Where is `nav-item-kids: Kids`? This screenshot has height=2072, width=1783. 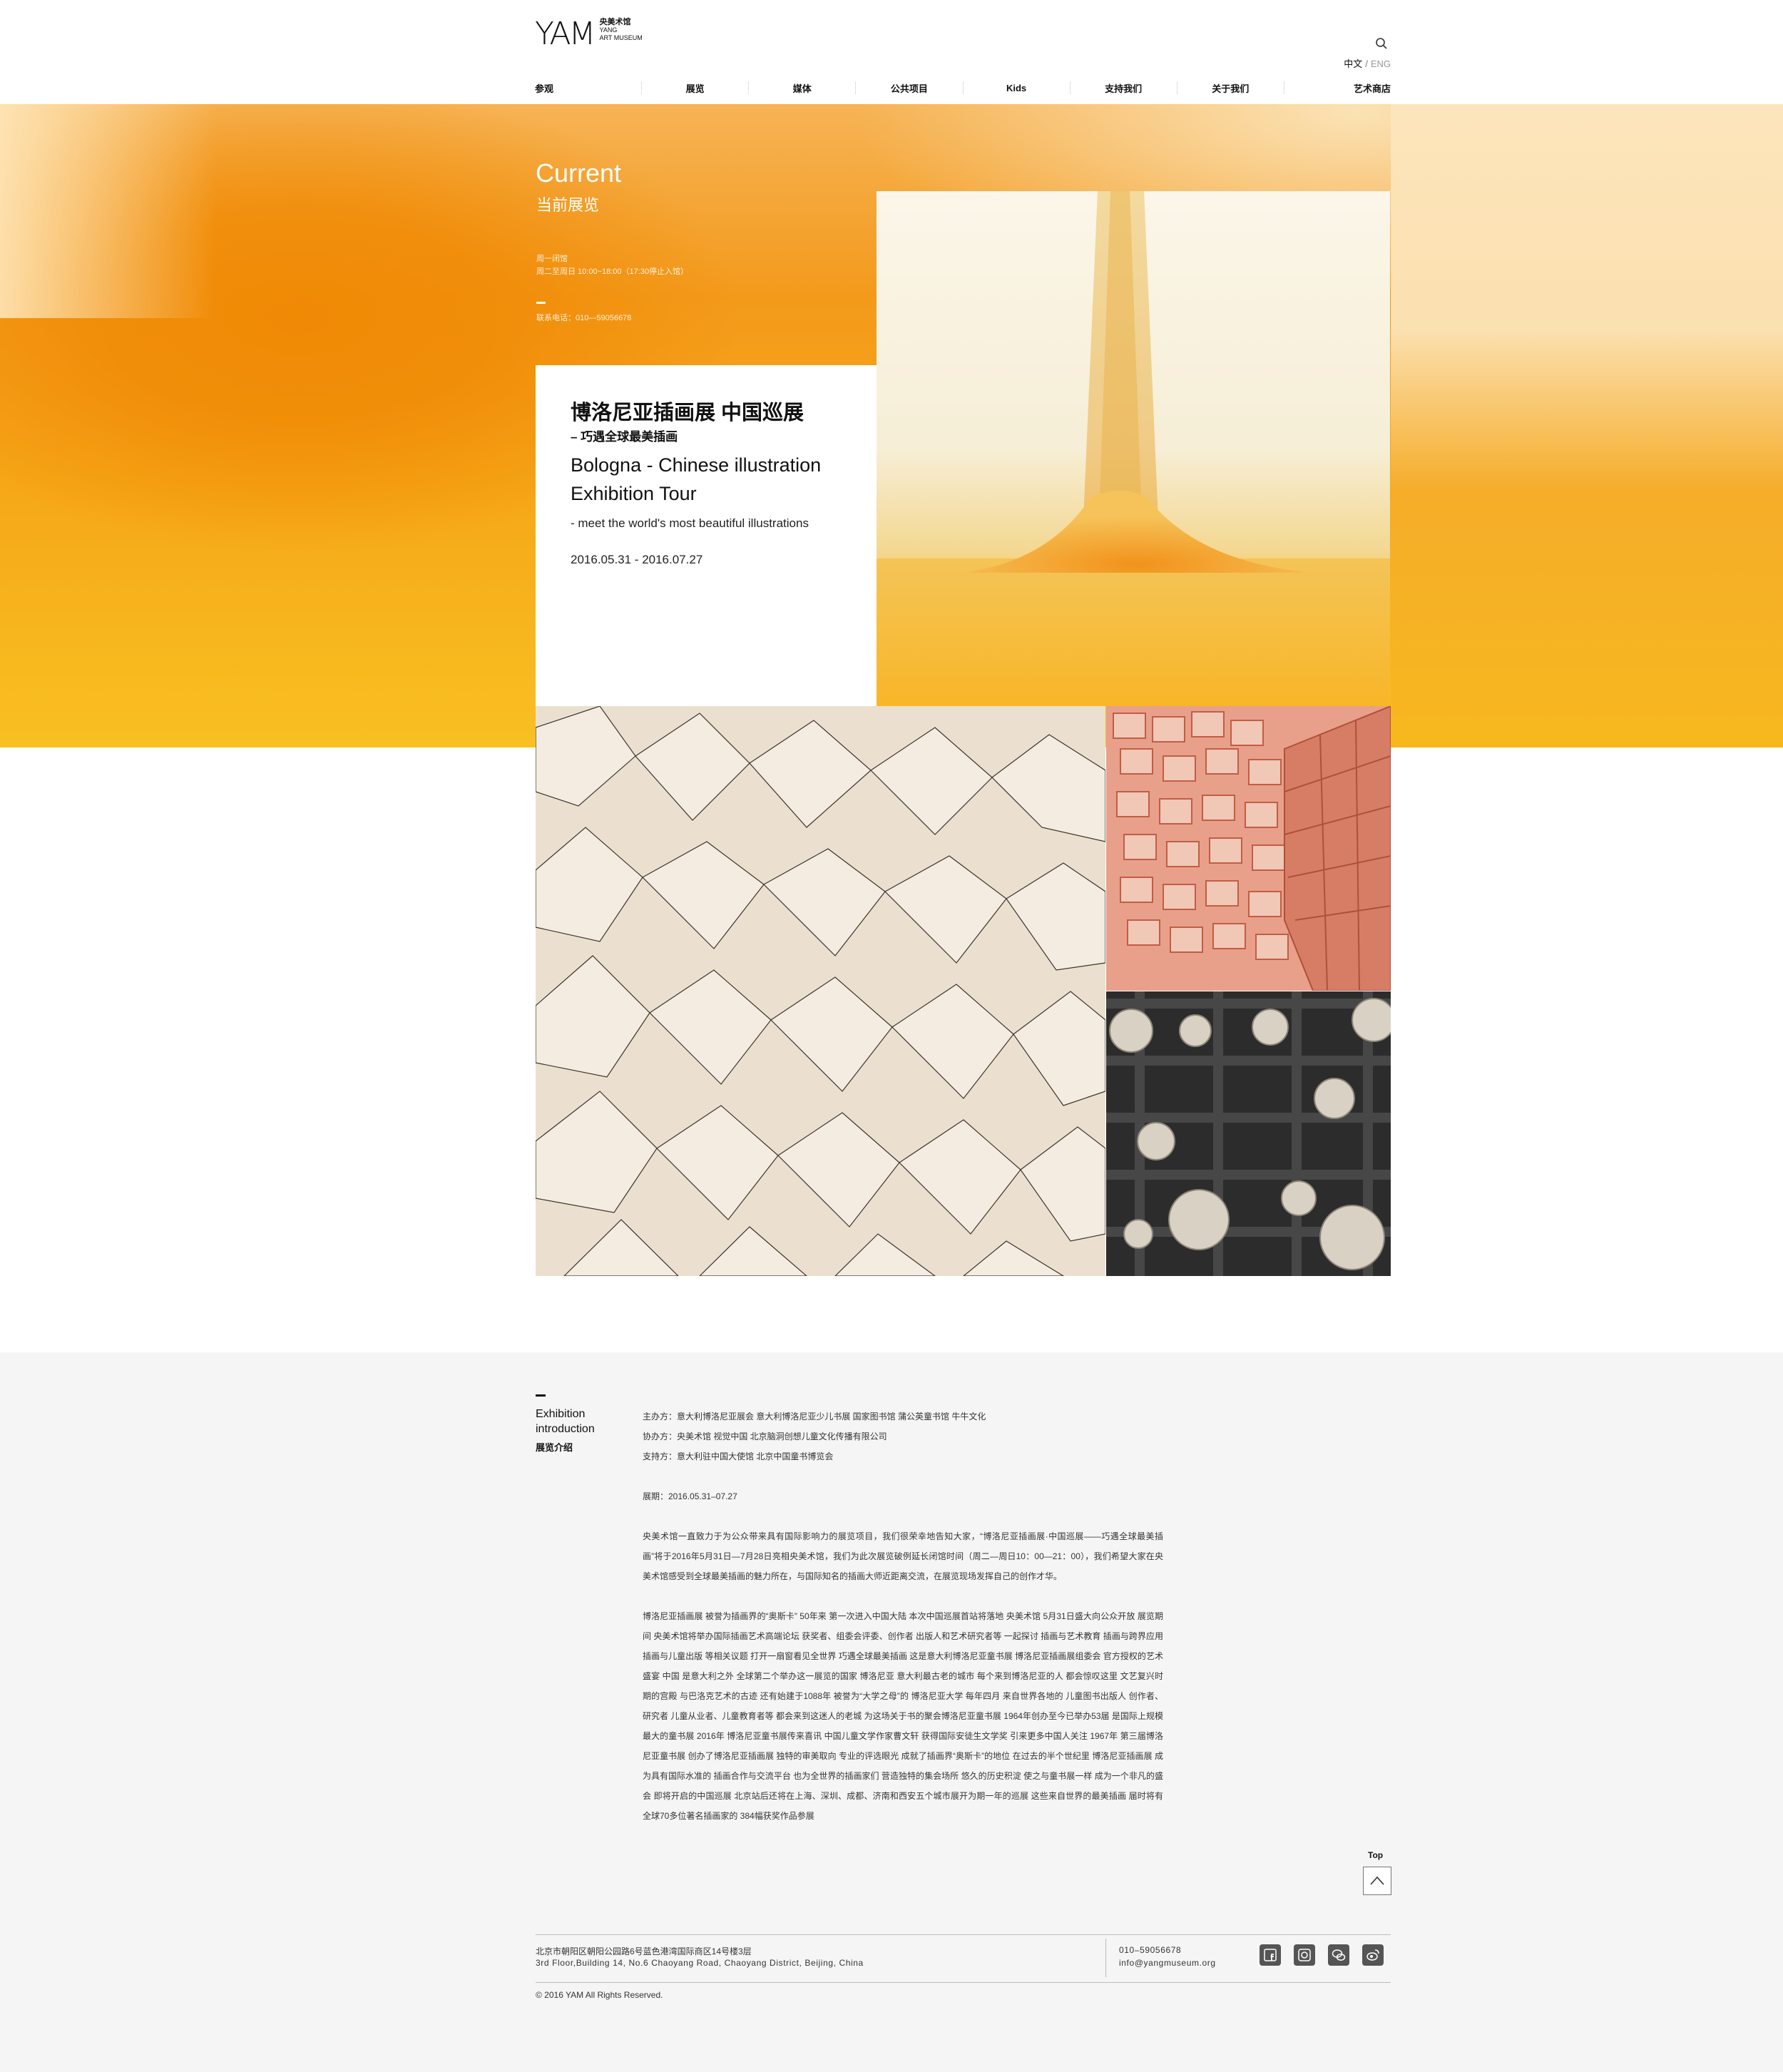 nav-item-kids: Kids is located at coordinates (1017, 88).